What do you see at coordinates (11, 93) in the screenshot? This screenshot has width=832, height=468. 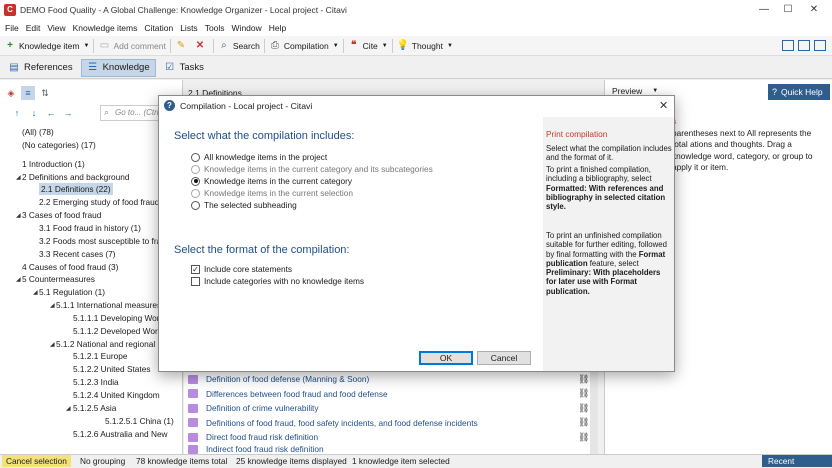 I see `category-icon: ◈` at bounding box center [11, 93].